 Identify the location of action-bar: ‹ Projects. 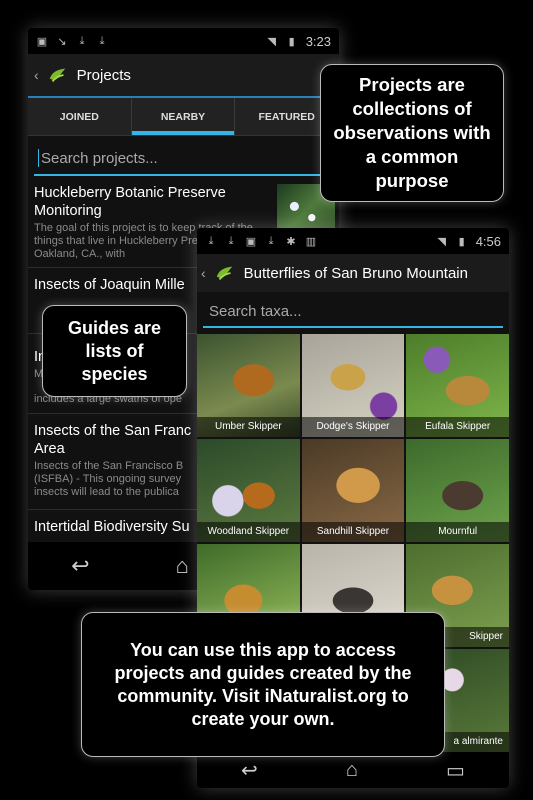
(183, 75).